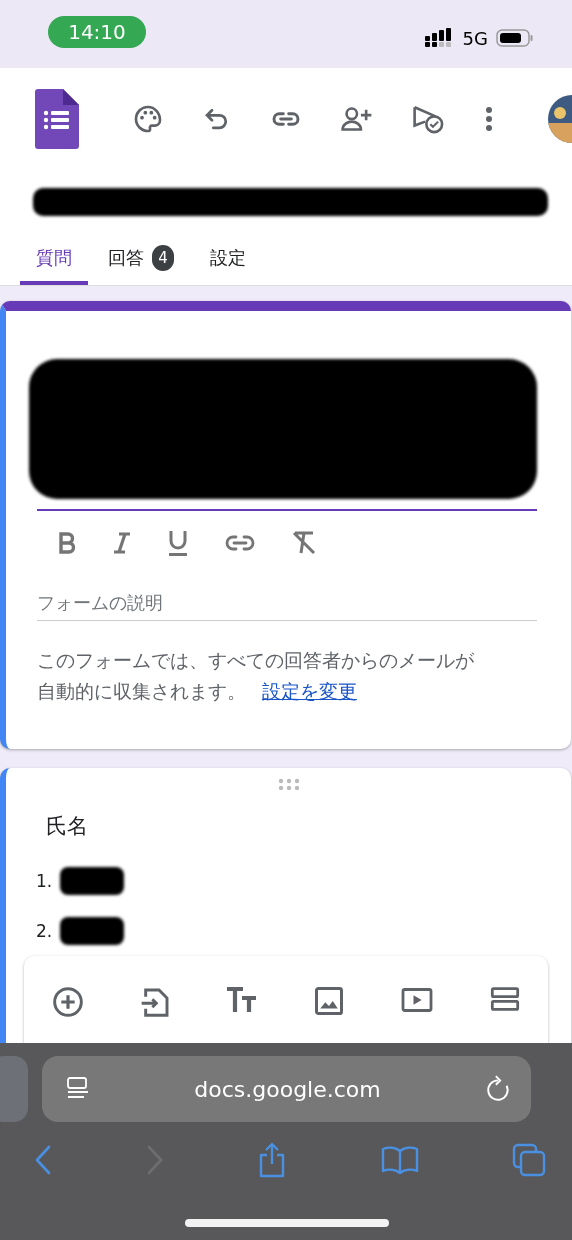 This screenshot has height=1240, width=572. Describe the element at coordinates (228, 259) in the screenshot. I see `tab: 設定` at that location.